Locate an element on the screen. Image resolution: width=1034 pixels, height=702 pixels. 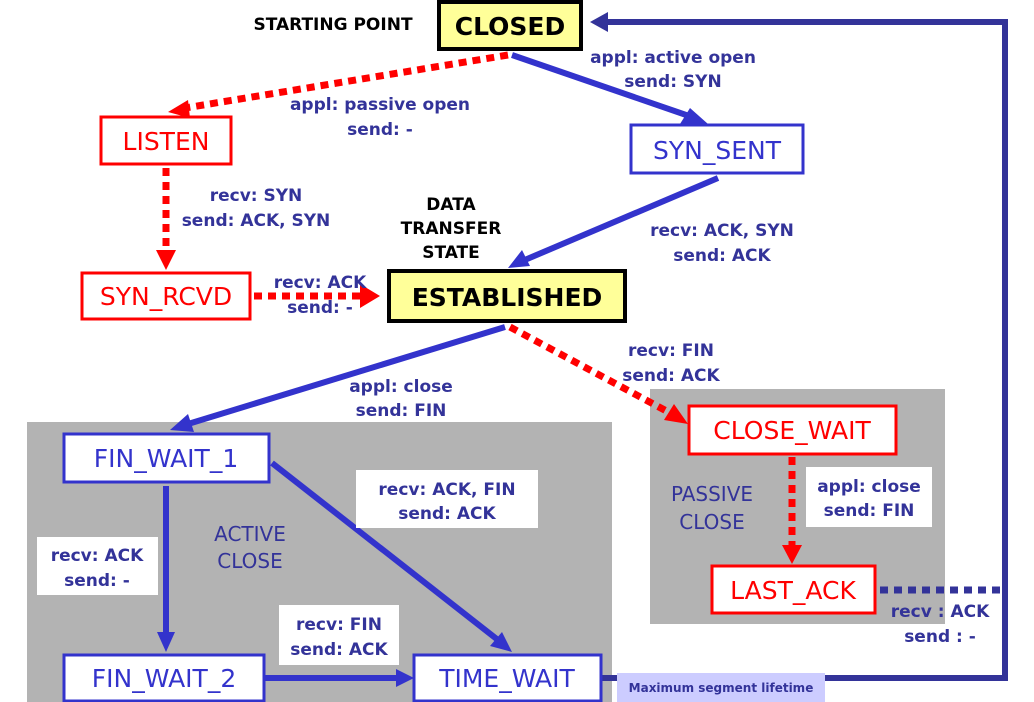
svg-text: LAST_ACK is located at coordinates (793, 590).